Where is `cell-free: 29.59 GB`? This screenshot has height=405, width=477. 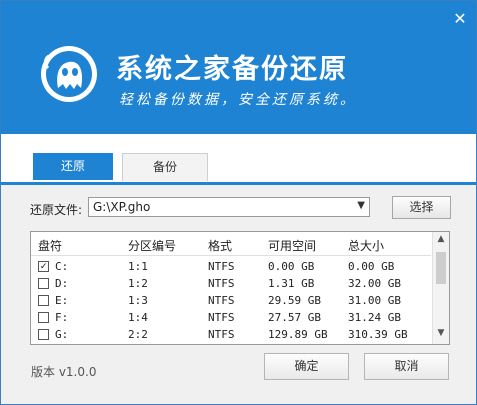
cell-free: 29.59 GB is located at coordinates (294, 300).